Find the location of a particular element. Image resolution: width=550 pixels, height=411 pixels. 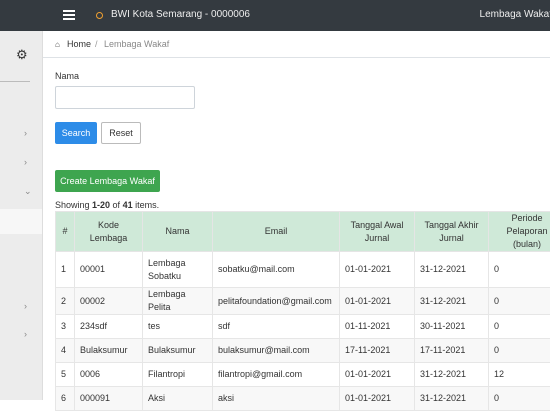

gear-icon: ⚙ is located at coordinates (22, 55).